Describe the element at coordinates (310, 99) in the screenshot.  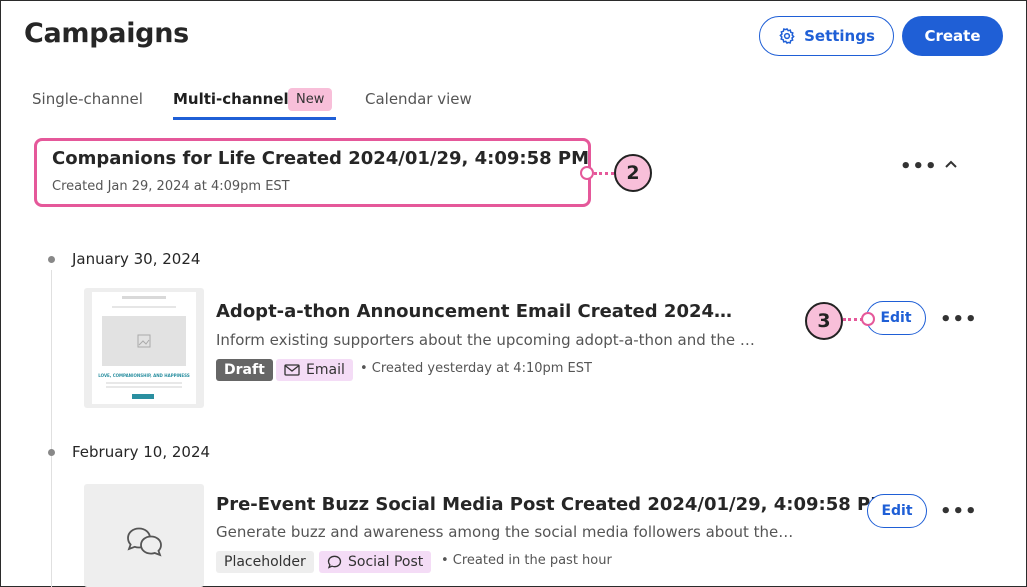
I see `new-badge: New` at that location.